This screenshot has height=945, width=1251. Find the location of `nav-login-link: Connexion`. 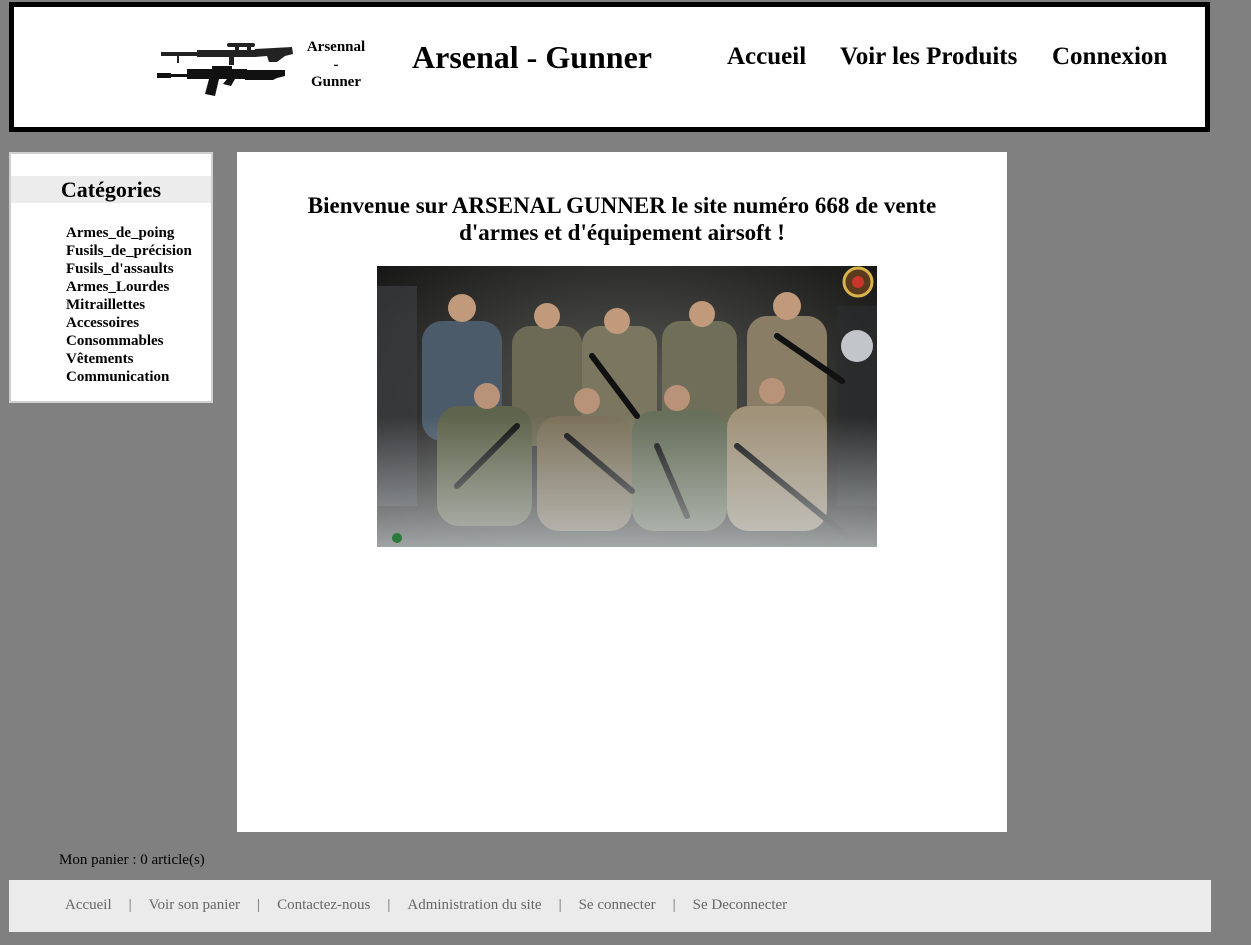

nav-login-link: Connexion is located at coordinates (1109, 57).